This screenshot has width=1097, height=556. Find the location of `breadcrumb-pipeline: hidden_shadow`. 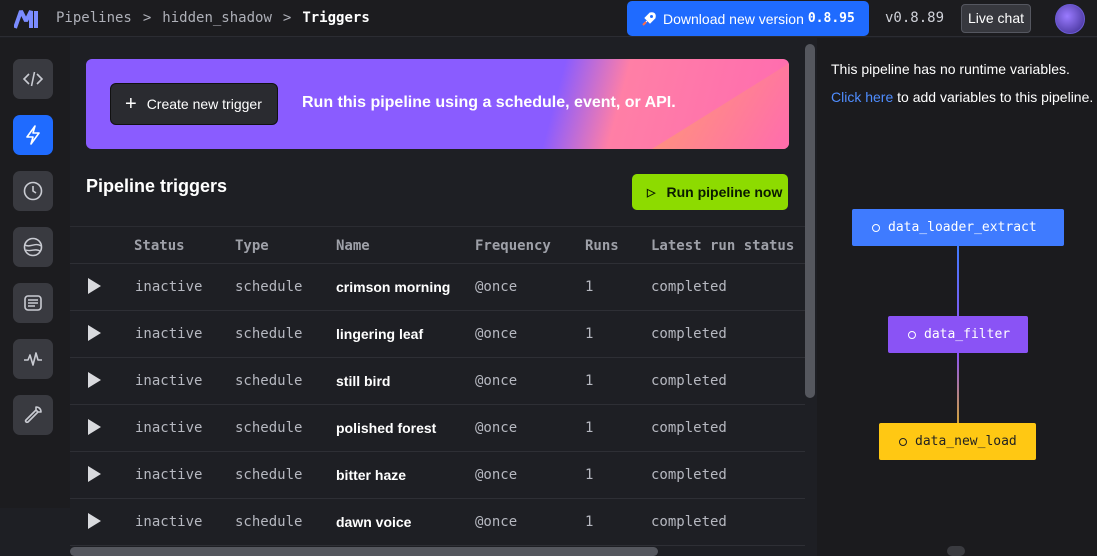

breadcrumb-pipeline: hidden_shadow is located at coordinates (217, 18).